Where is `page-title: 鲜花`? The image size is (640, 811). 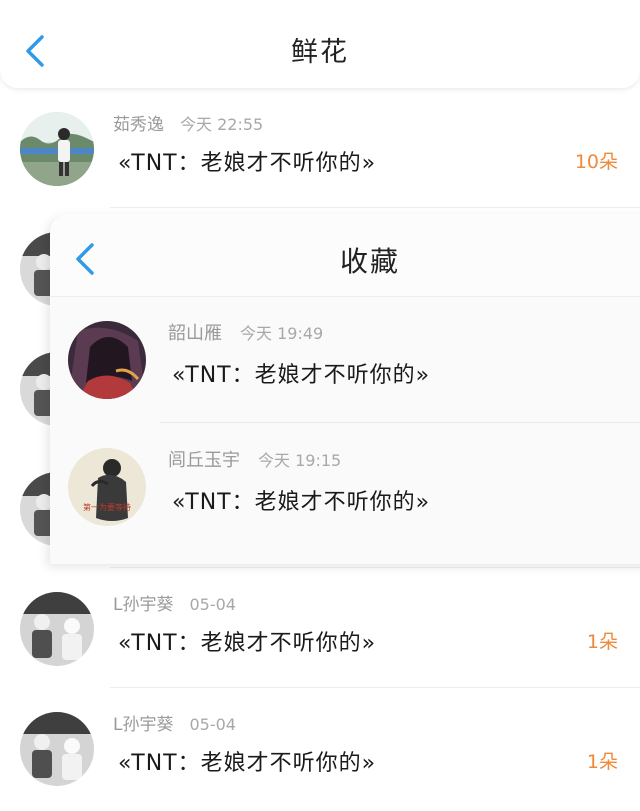 page-title: 鲜花 is located at coordinates (320, 52).